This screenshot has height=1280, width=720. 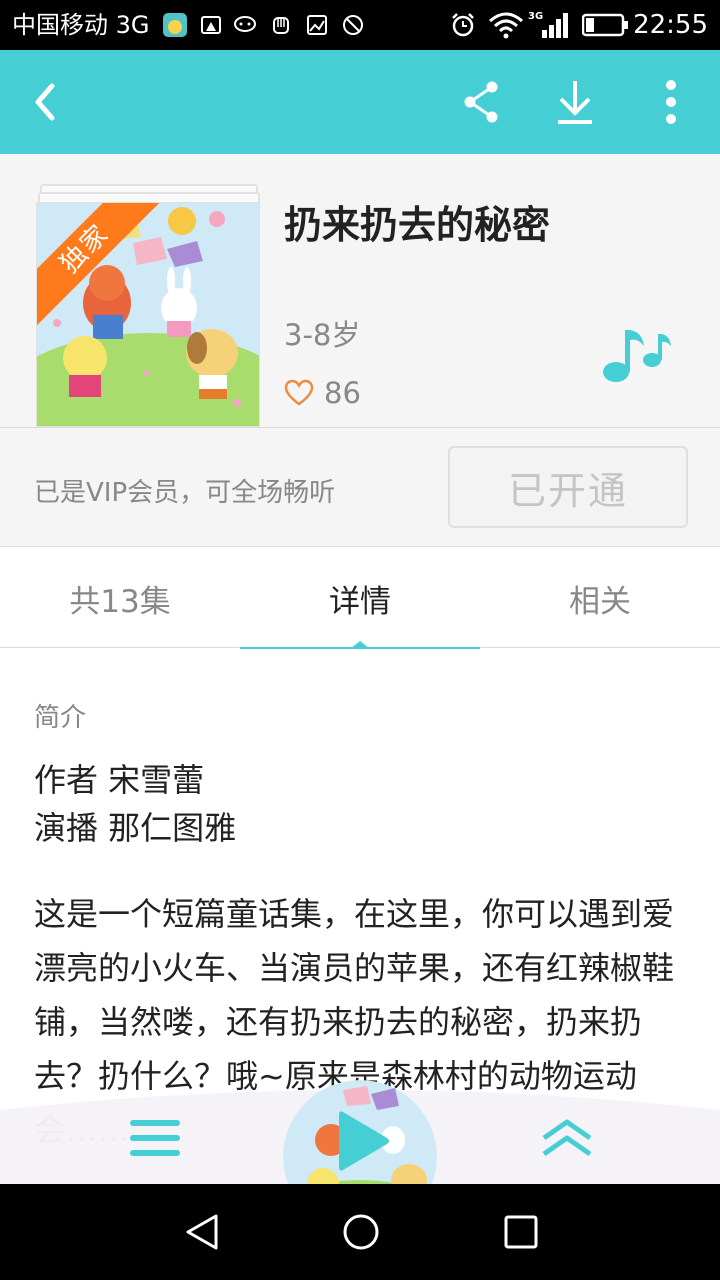 I want to click on nav-home-button, so click(x=361, y=1232).